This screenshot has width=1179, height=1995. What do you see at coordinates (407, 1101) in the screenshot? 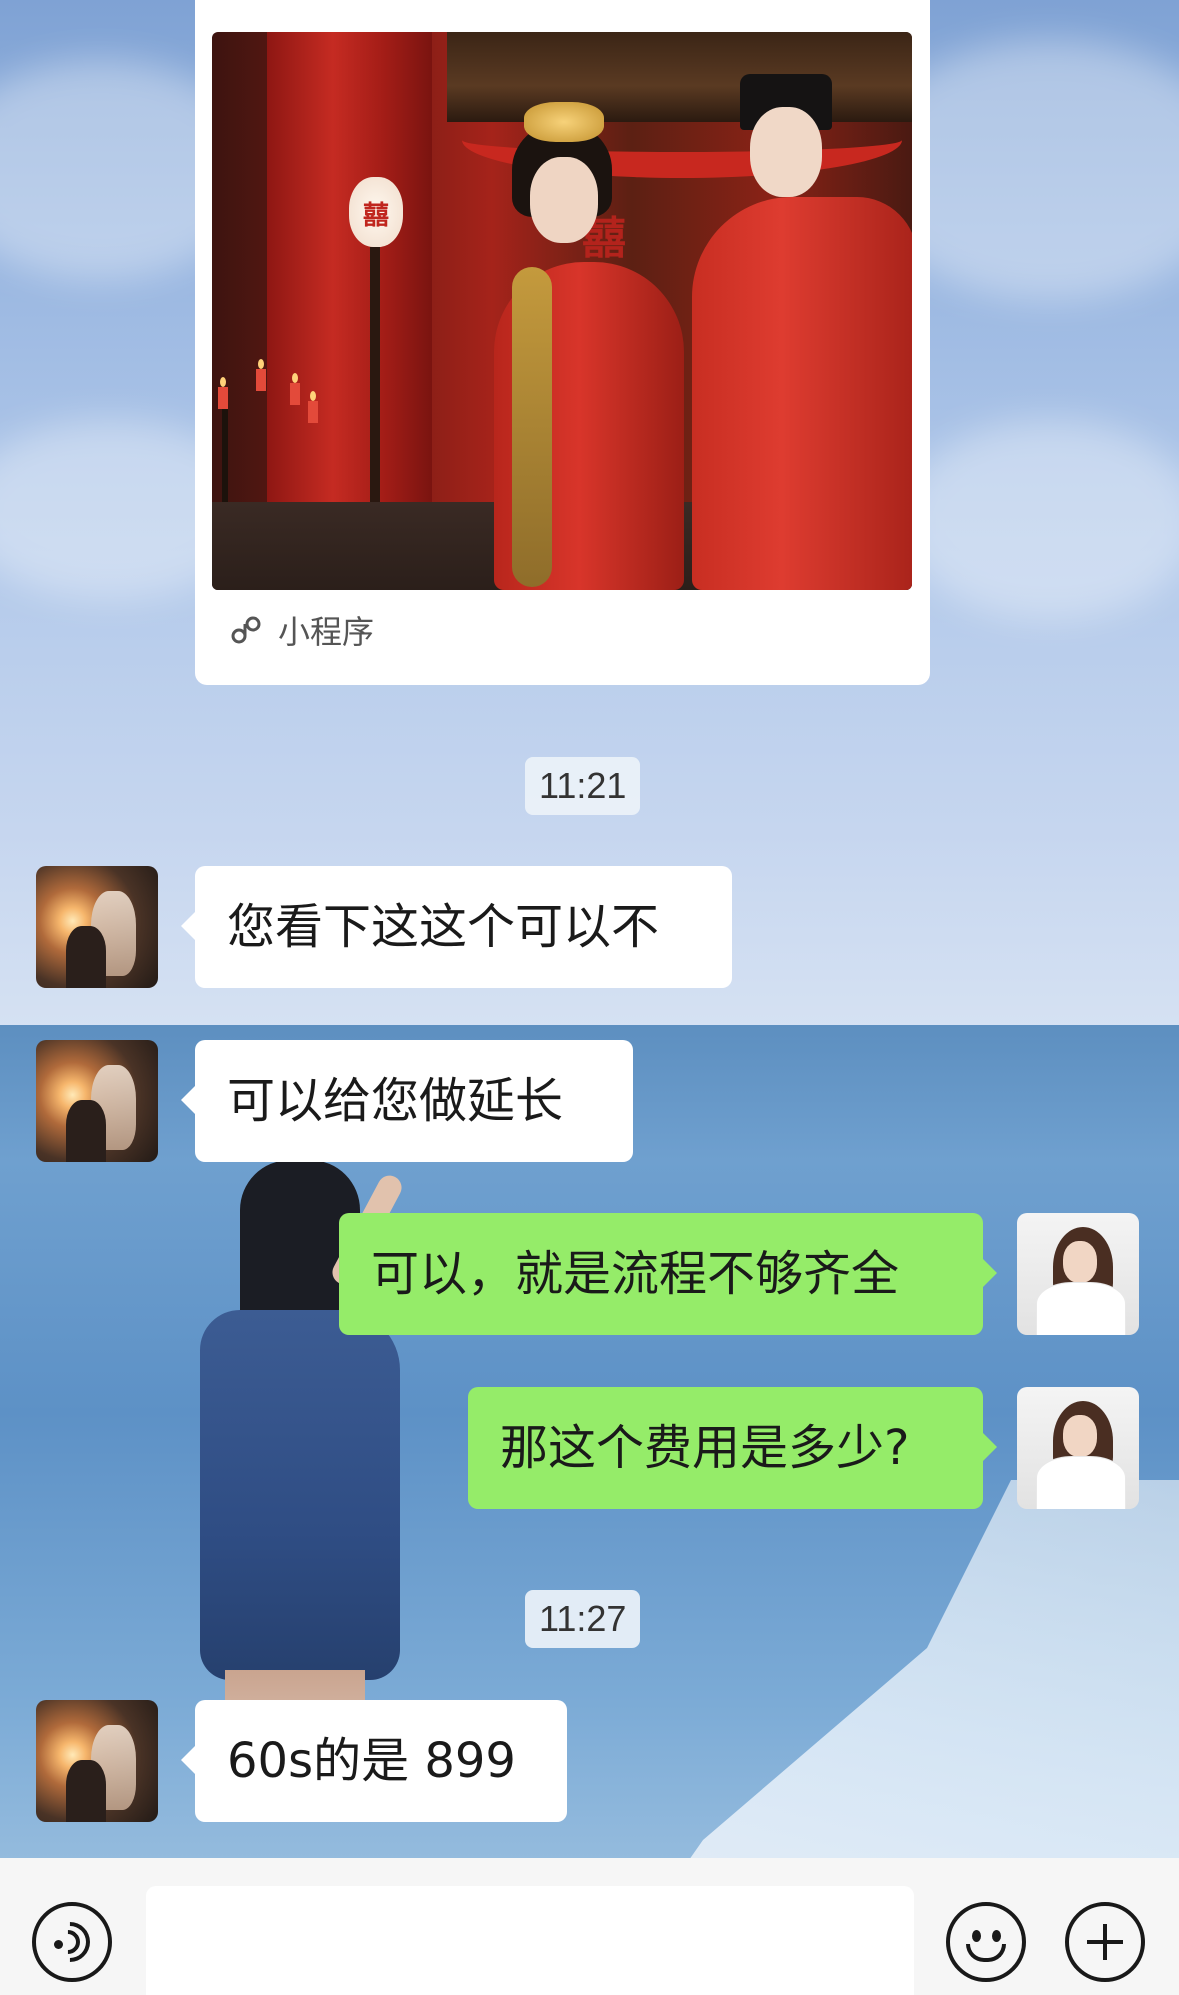
I see `message-bubble-incoming: 可以给您做延长` at bounding box center [407, 1101].